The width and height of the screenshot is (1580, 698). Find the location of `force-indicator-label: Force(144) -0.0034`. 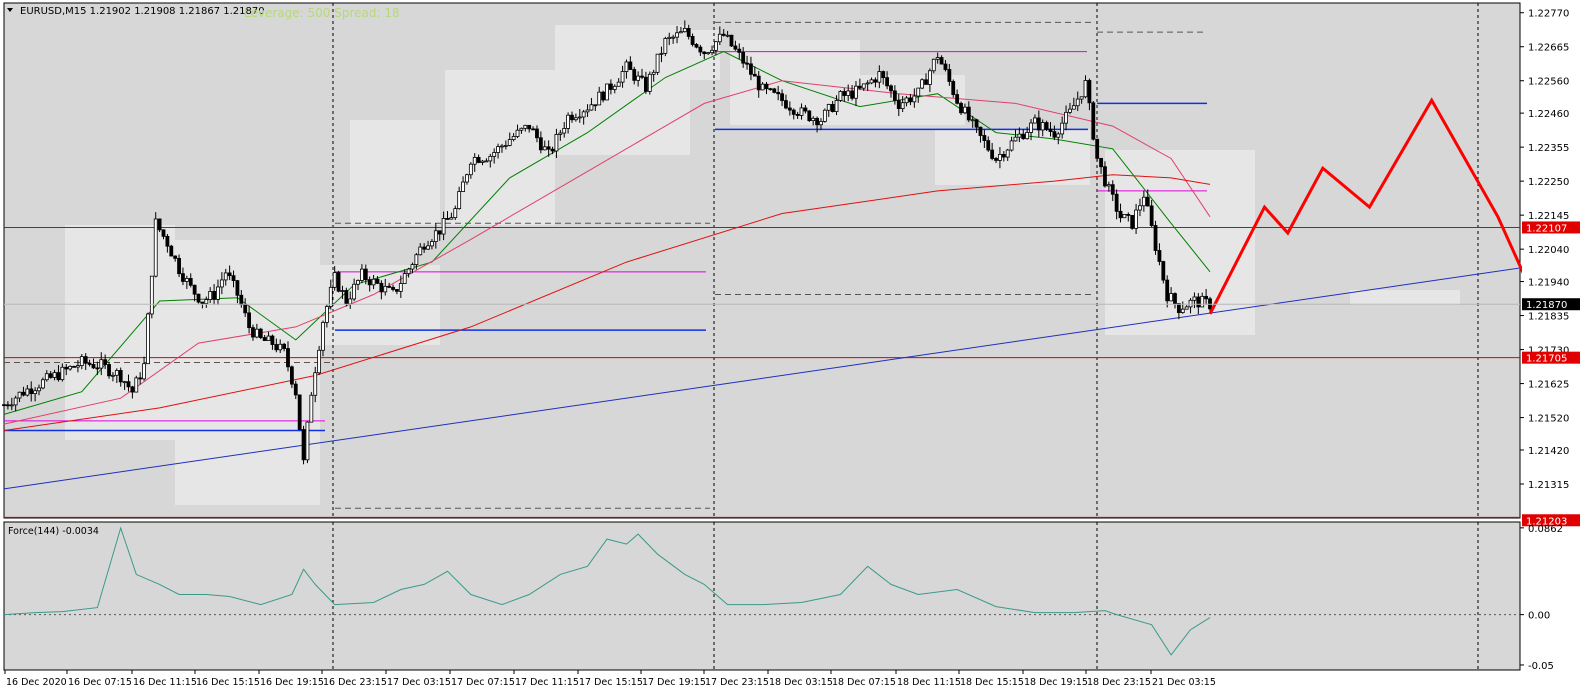

force-indicator-label: Force(144) -0.0034 is located at coordinates (53, 531).